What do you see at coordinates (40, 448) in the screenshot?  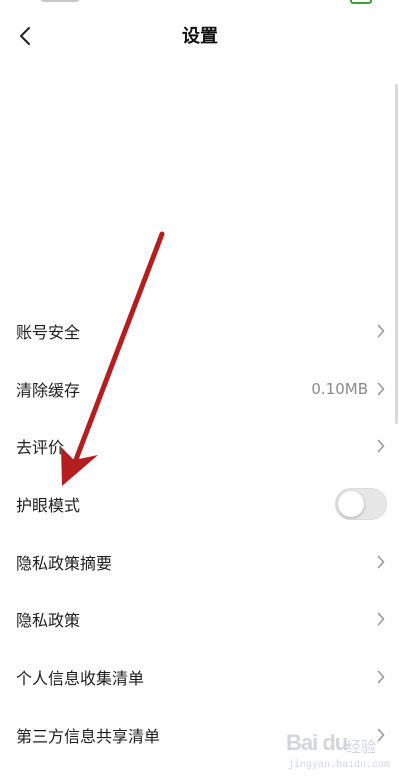 I see `settings-item-label: 去评价` at bounding box center [40, 448].